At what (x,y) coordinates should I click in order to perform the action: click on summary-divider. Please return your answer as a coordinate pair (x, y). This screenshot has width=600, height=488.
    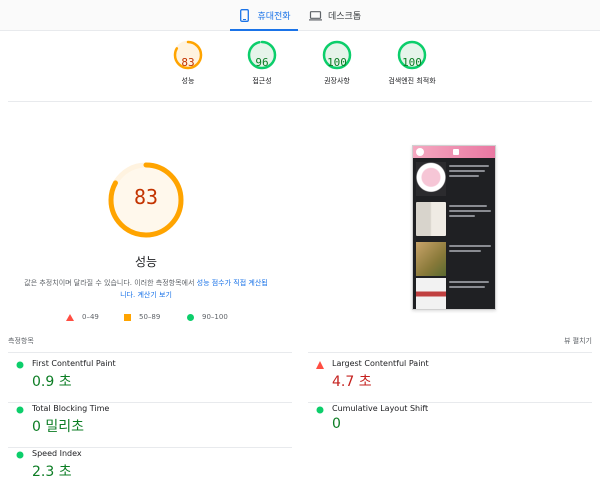
    Looking at the image, I should click on (300, 101).